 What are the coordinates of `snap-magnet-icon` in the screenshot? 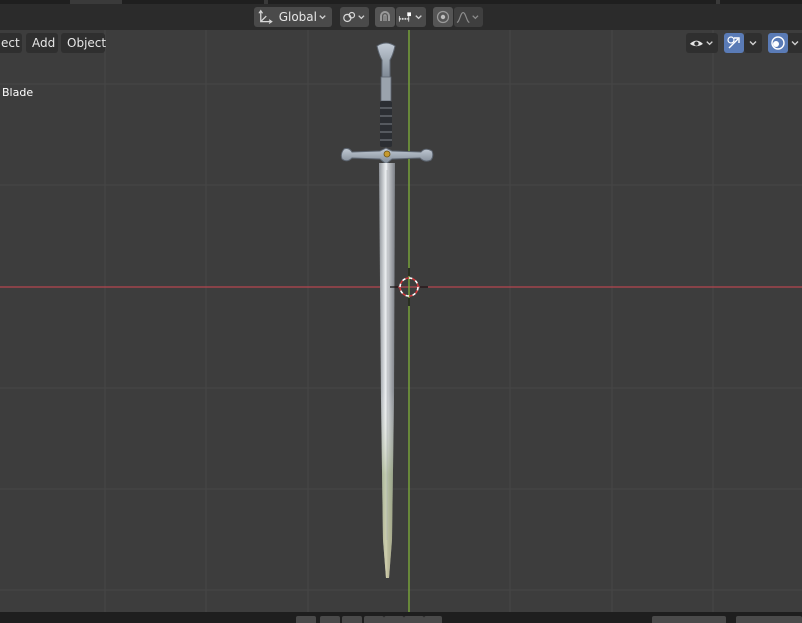 It's located at (385, 16).